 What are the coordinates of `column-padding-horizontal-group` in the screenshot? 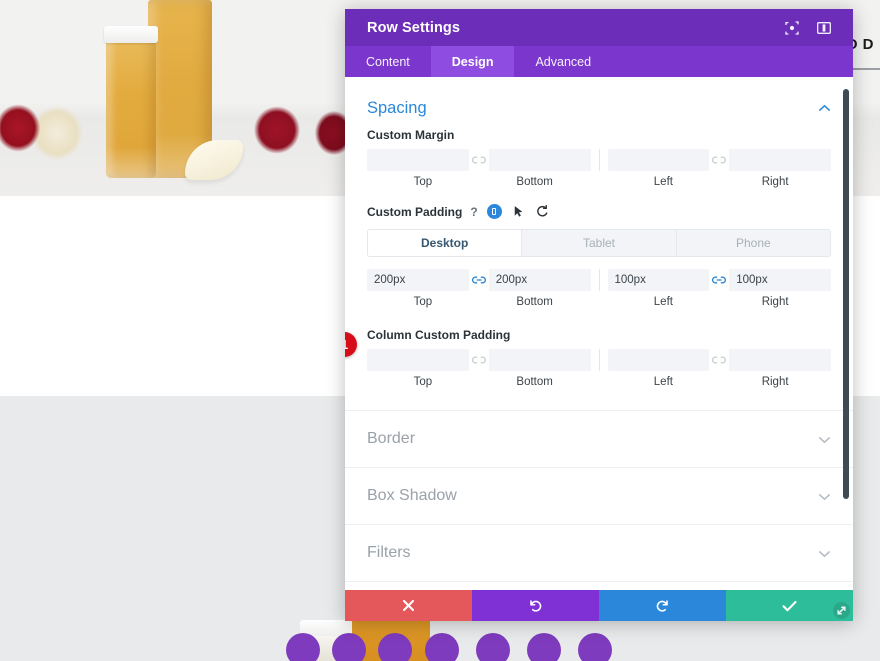 It's located at (719, 360).